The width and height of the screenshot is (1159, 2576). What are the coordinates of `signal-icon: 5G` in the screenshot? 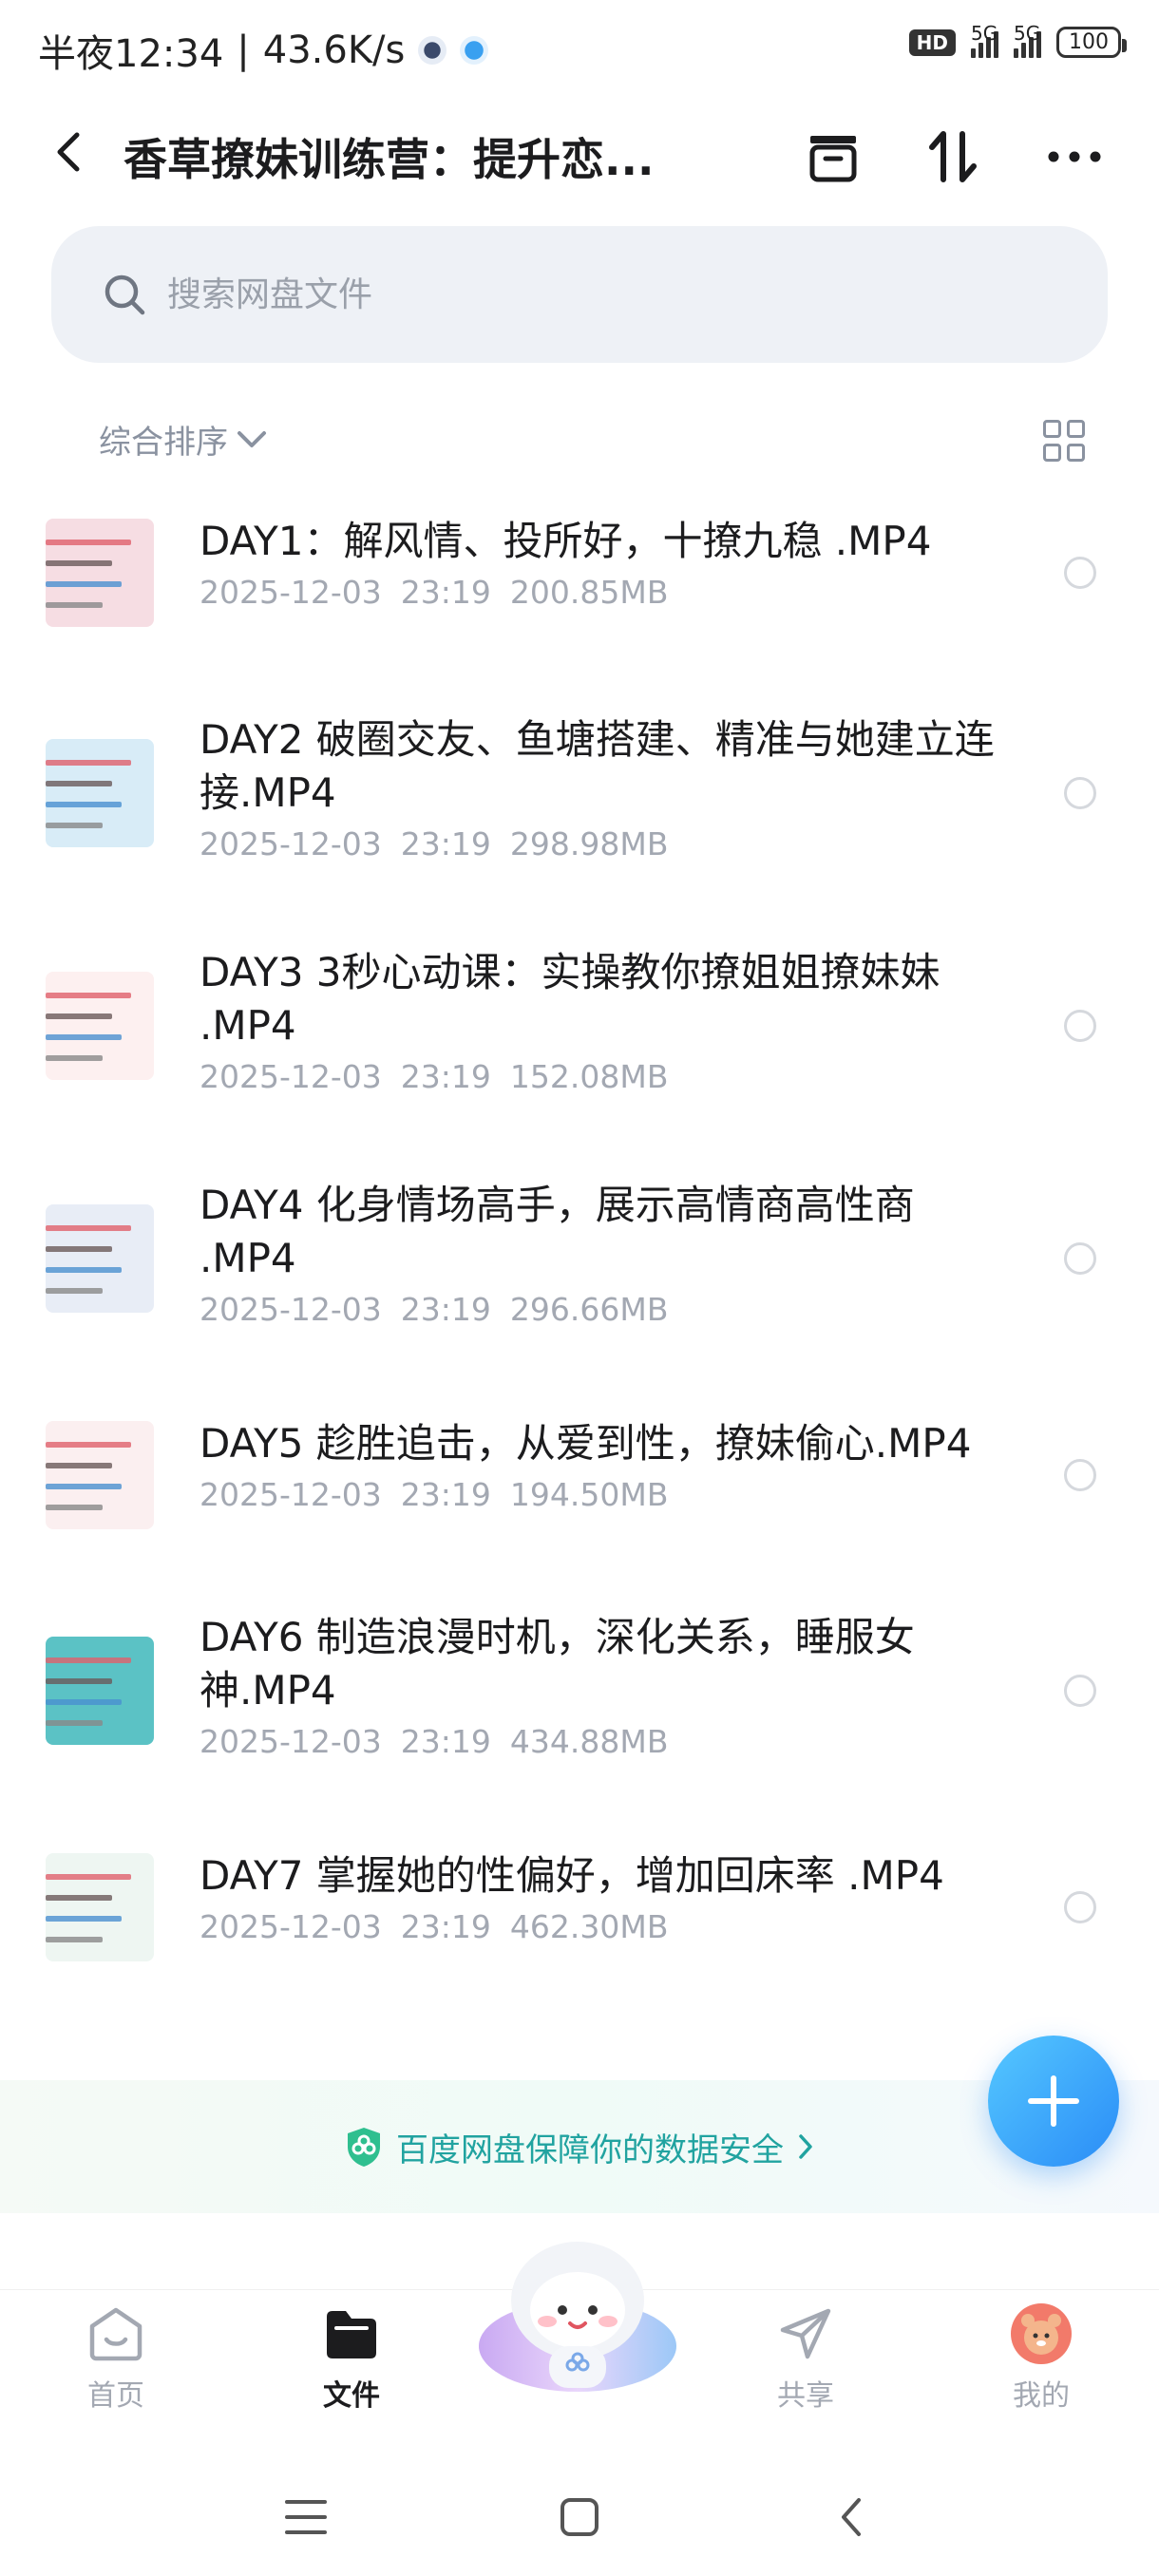 It's located at (984, 40).